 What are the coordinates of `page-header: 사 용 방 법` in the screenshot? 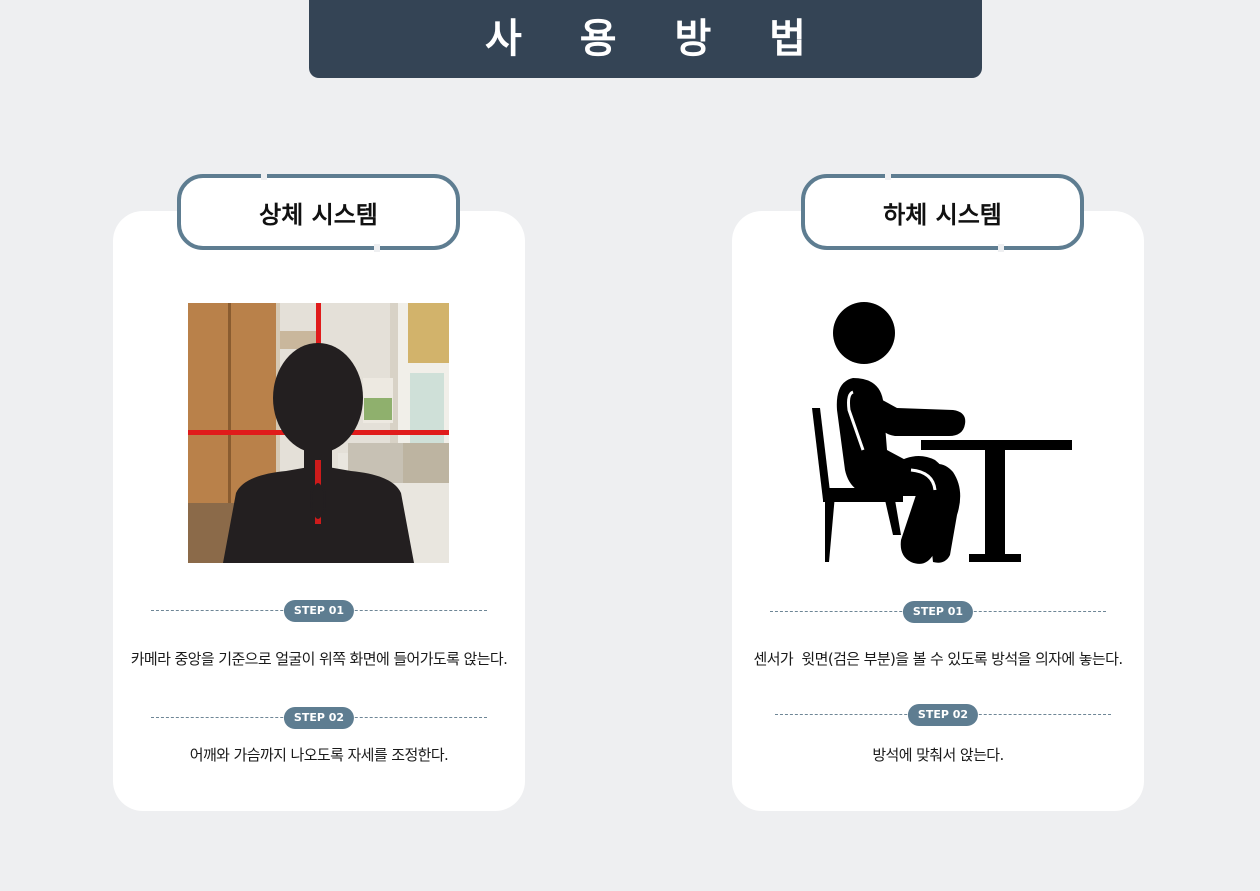 It's located at (645, 39).